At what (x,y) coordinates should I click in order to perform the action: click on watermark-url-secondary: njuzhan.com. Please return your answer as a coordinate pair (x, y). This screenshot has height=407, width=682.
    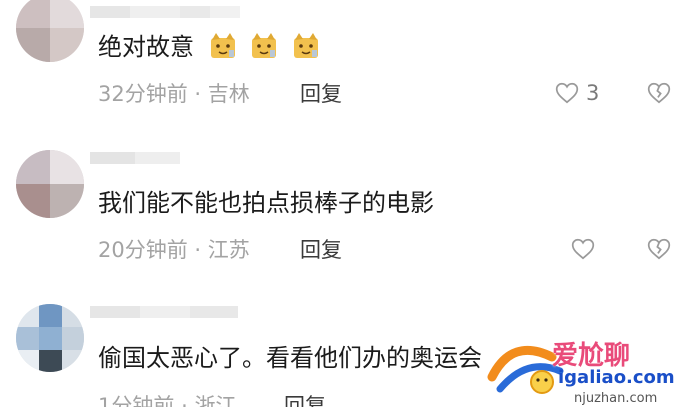
    Looking at the image, I should click on (616, 398).